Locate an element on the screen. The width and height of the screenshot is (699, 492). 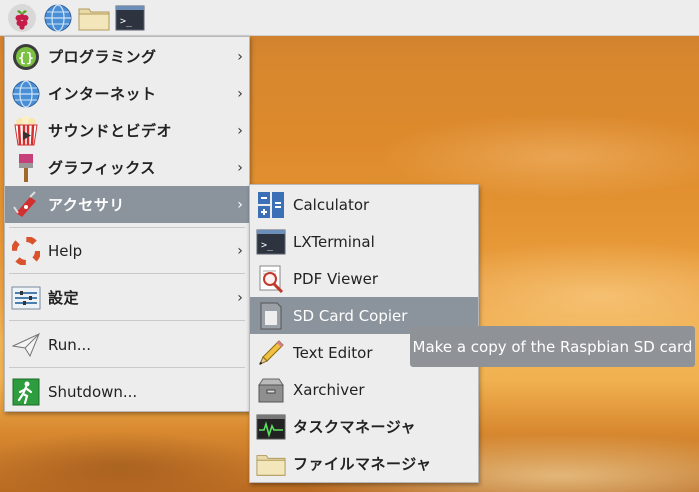
taskbar: >_ is located at coordinates (349, 18).